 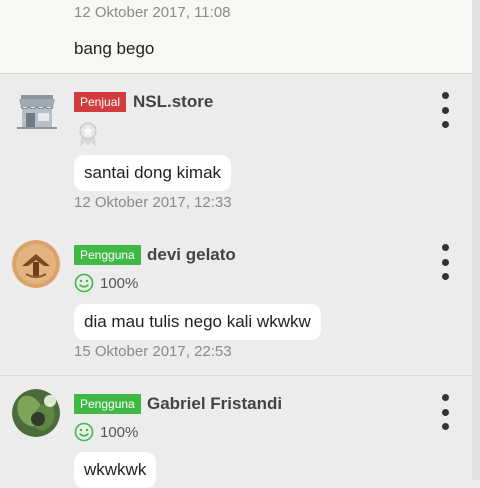 I want to click on scrollbar, so click(x=476, y=240).